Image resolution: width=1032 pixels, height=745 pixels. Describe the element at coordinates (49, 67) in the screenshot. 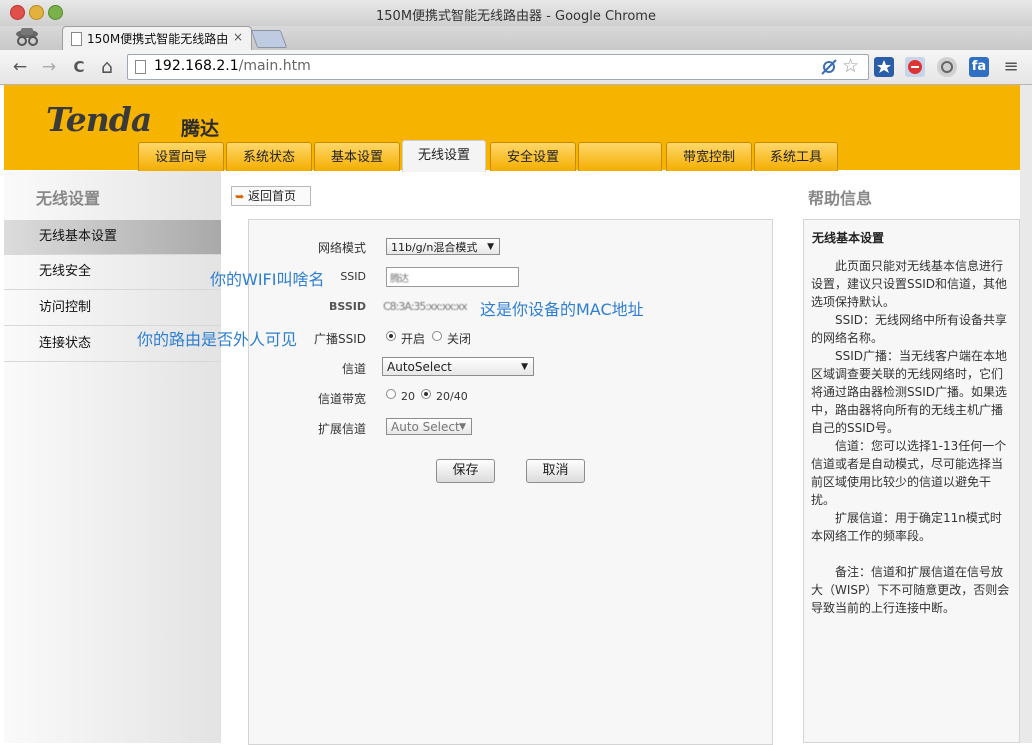

I see `forward-button: →` at that location.